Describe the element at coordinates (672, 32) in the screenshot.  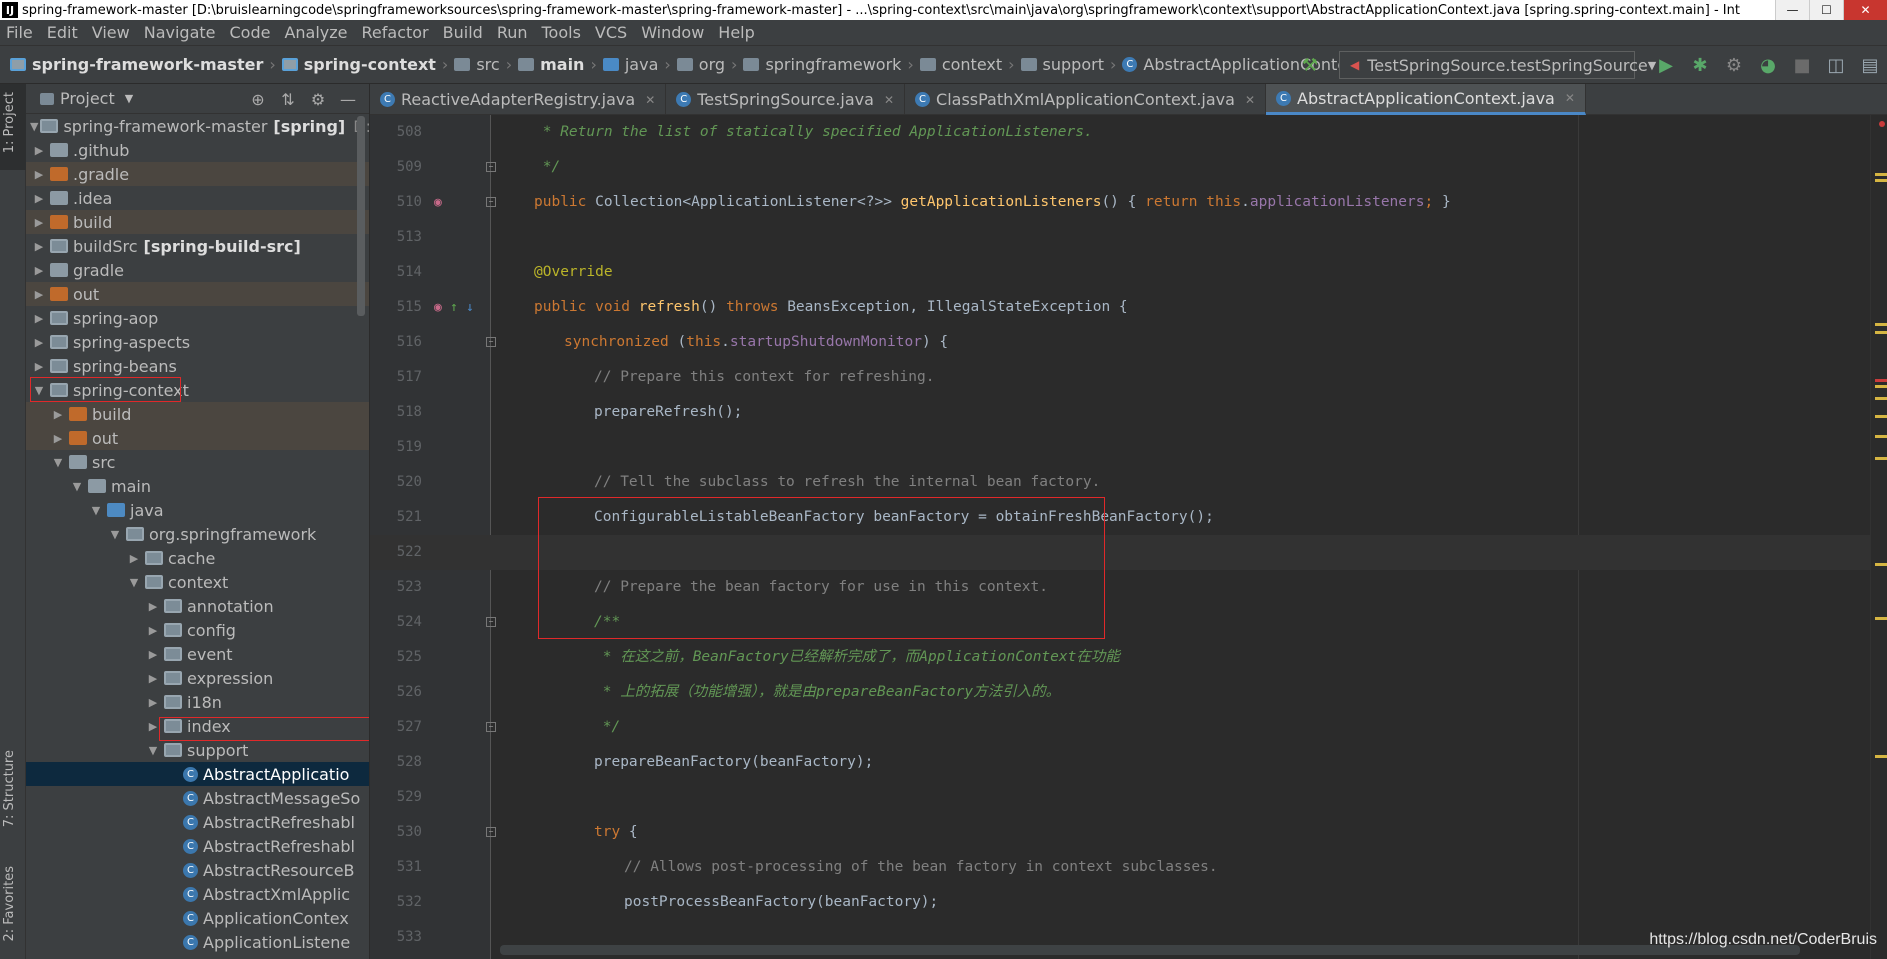
I see `menu-item-window: Window` at that location.